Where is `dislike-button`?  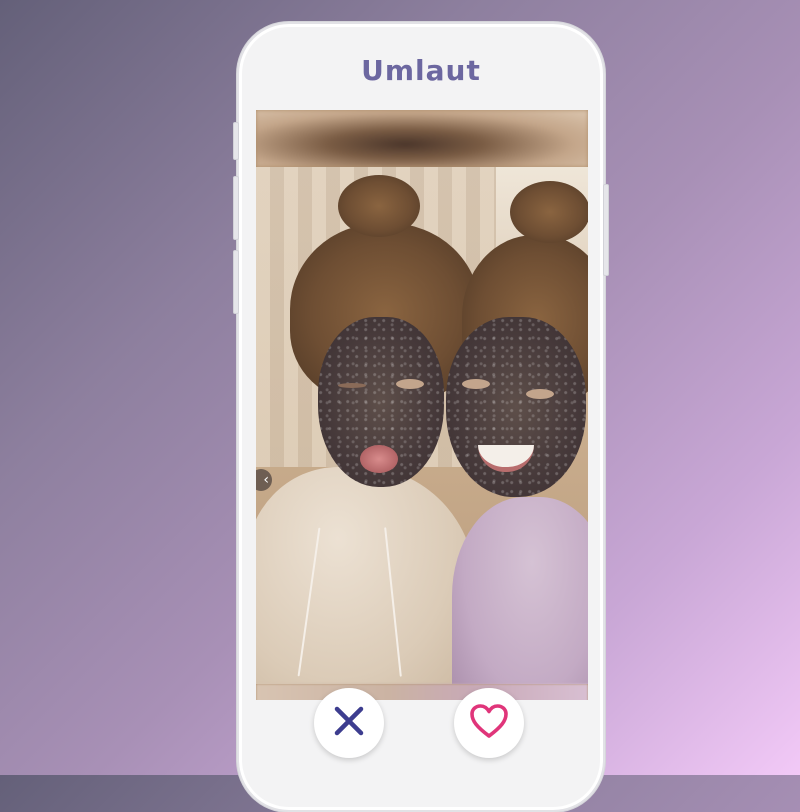 dislike-button is located at coordinates (349, 723).